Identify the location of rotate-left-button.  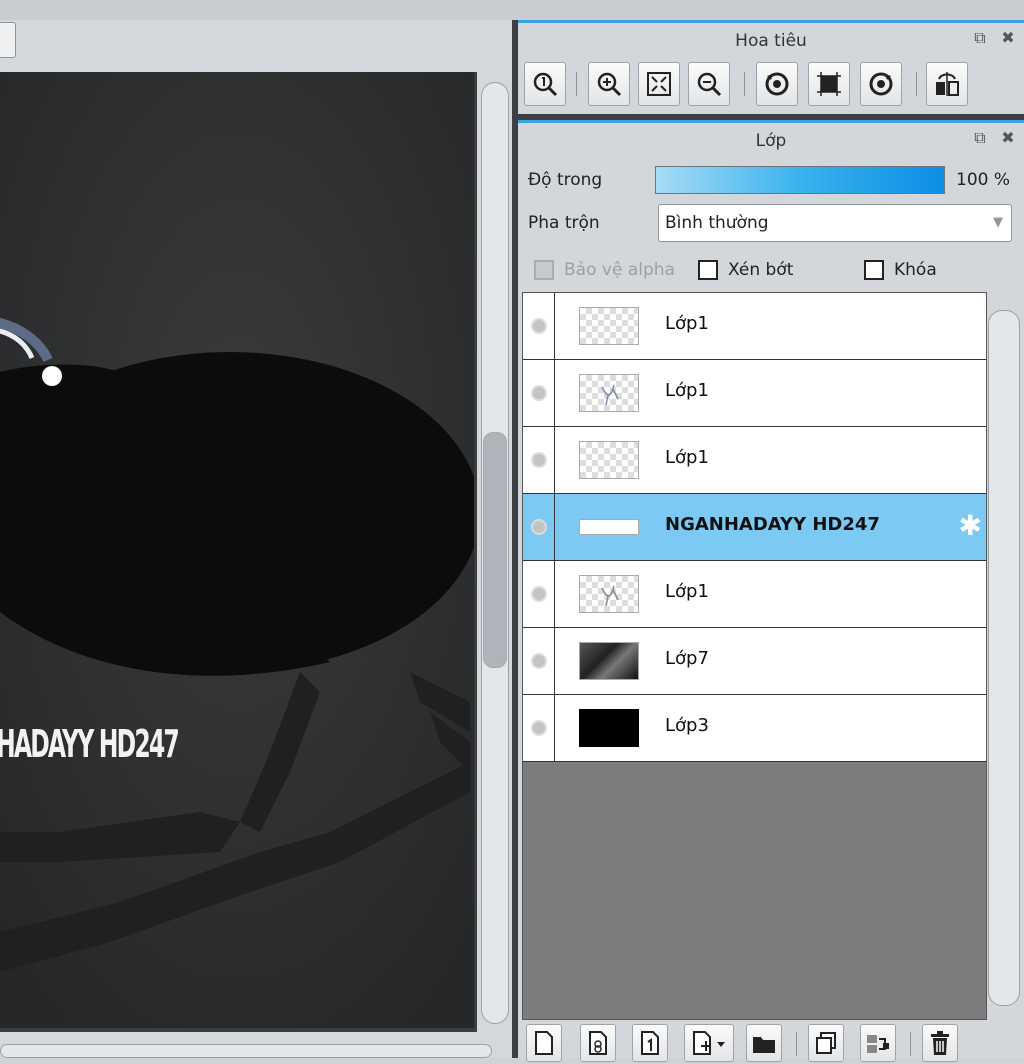
(777, 84).